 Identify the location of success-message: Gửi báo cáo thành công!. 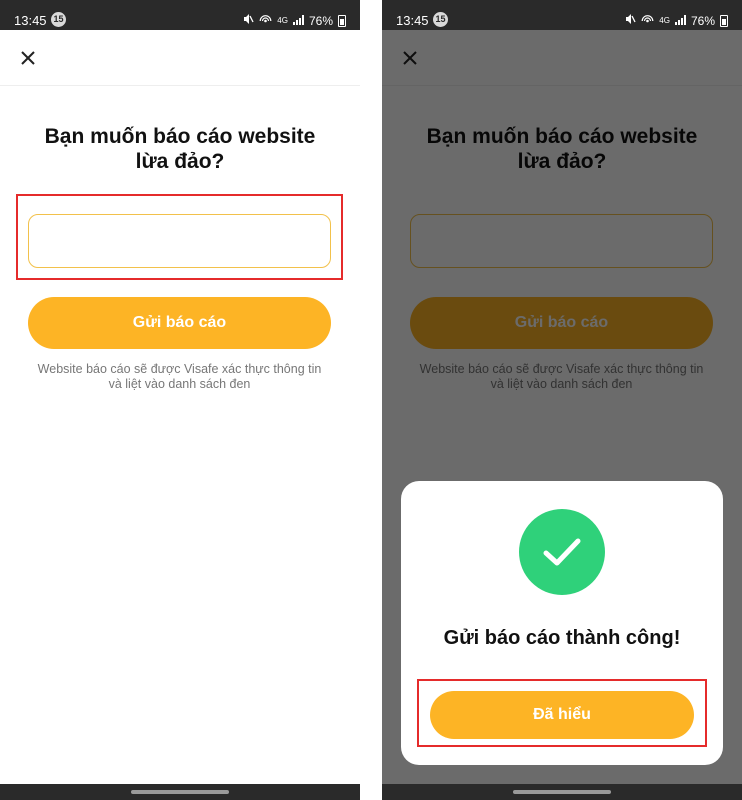
(562, 638).